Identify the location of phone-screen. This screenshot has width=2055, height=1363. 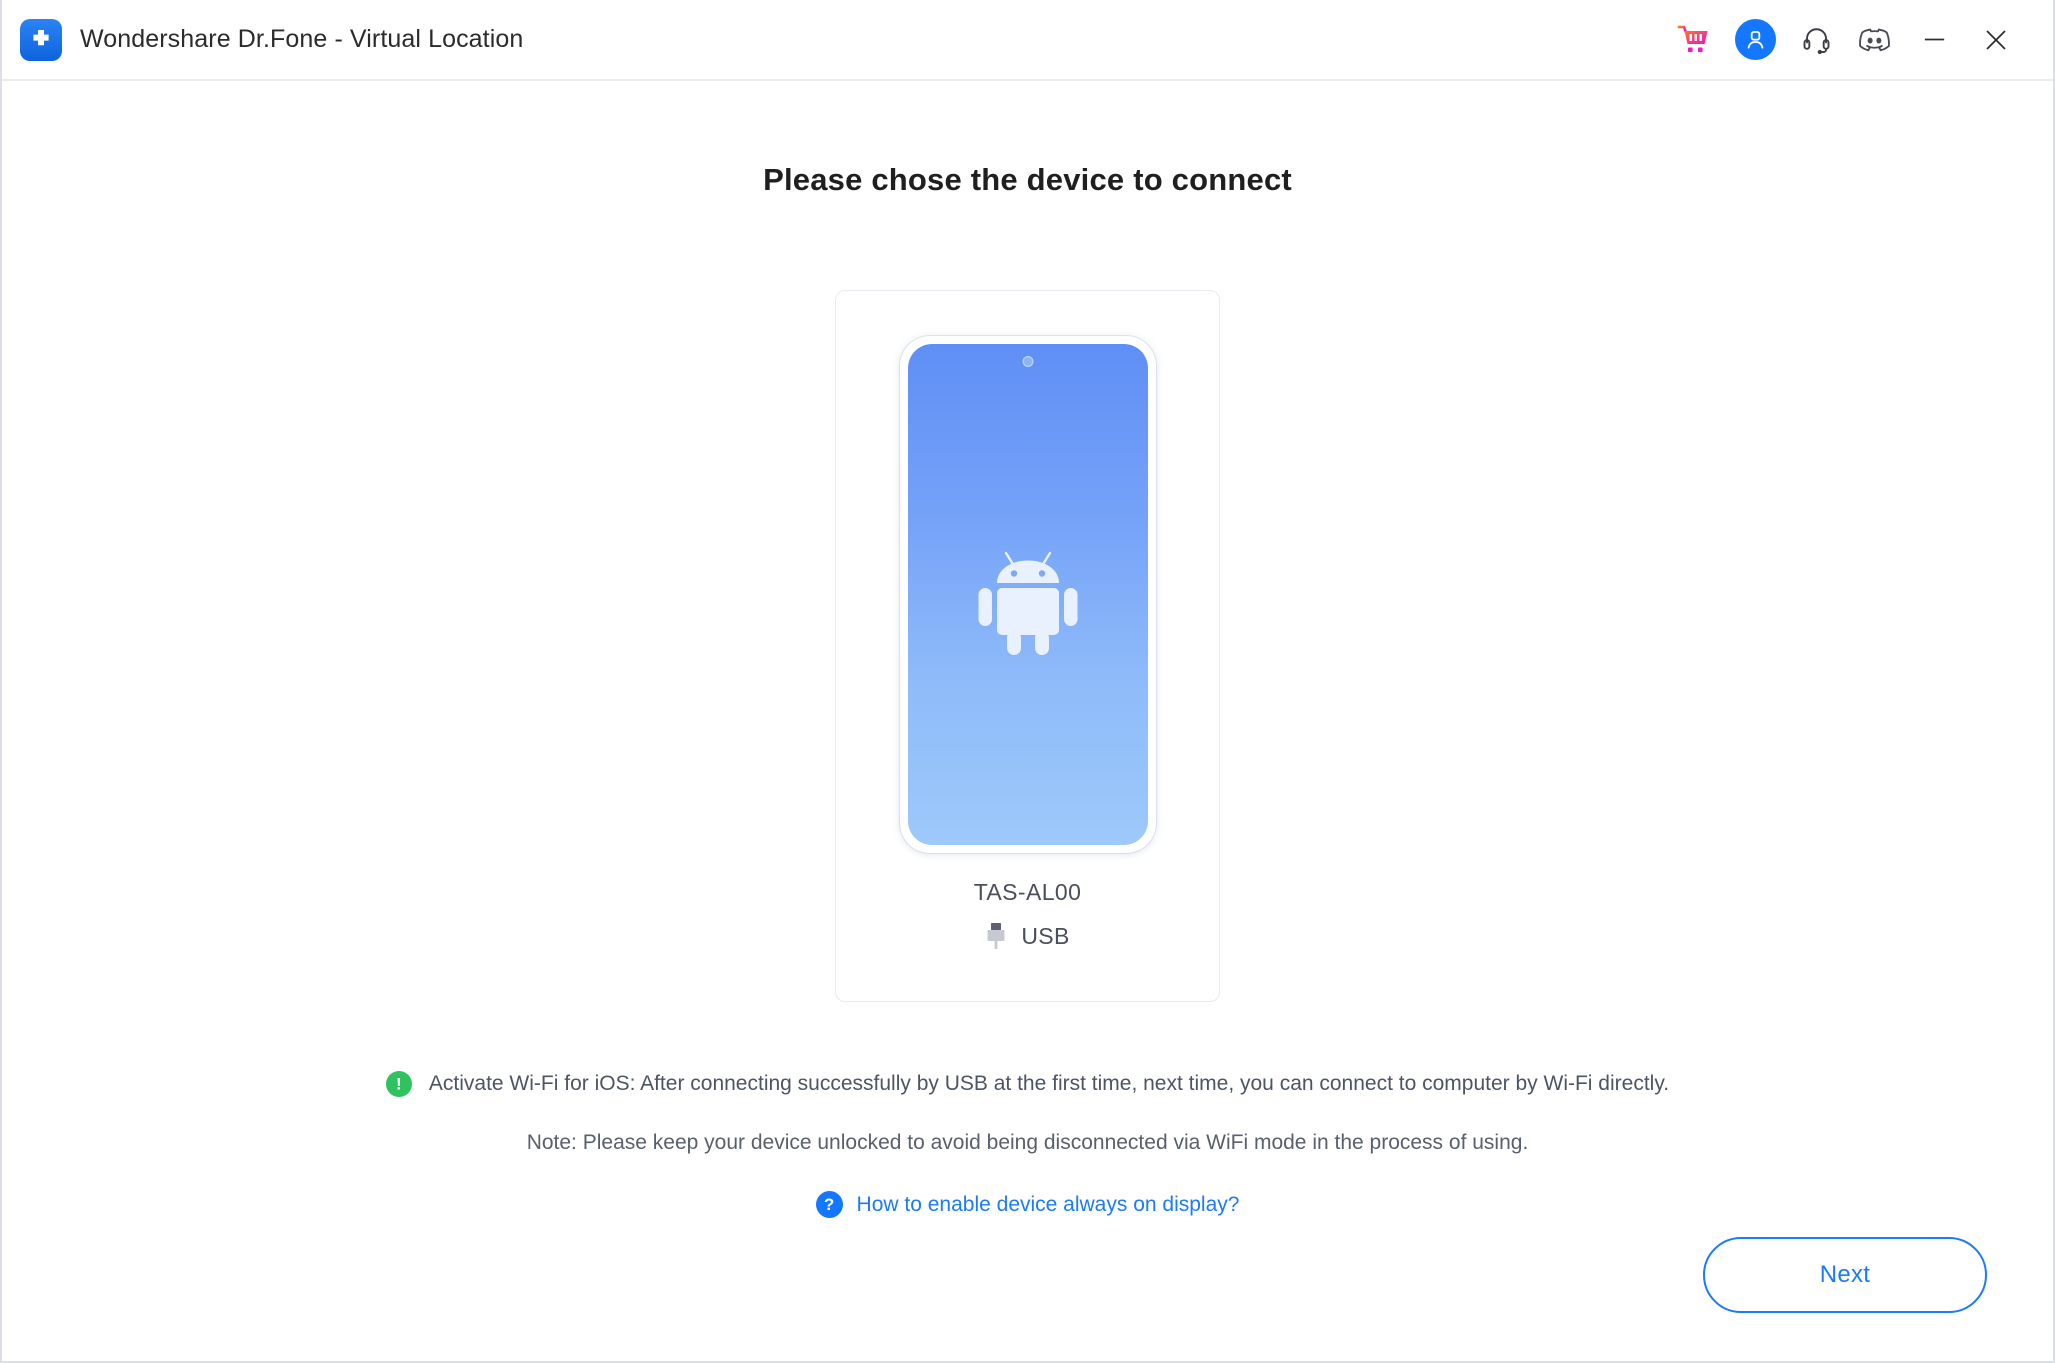
(1027, 594).